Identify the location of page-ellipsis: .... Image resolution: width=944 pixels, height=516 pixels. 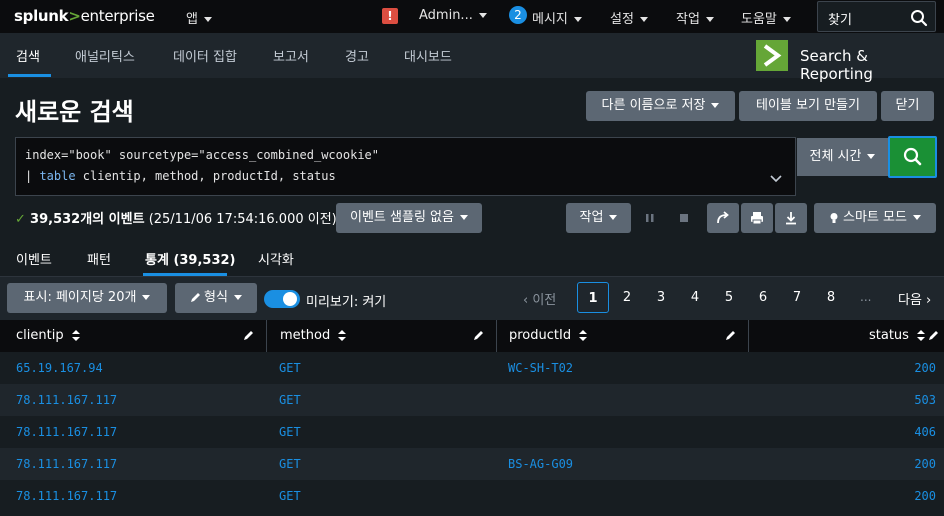
(866, 297).